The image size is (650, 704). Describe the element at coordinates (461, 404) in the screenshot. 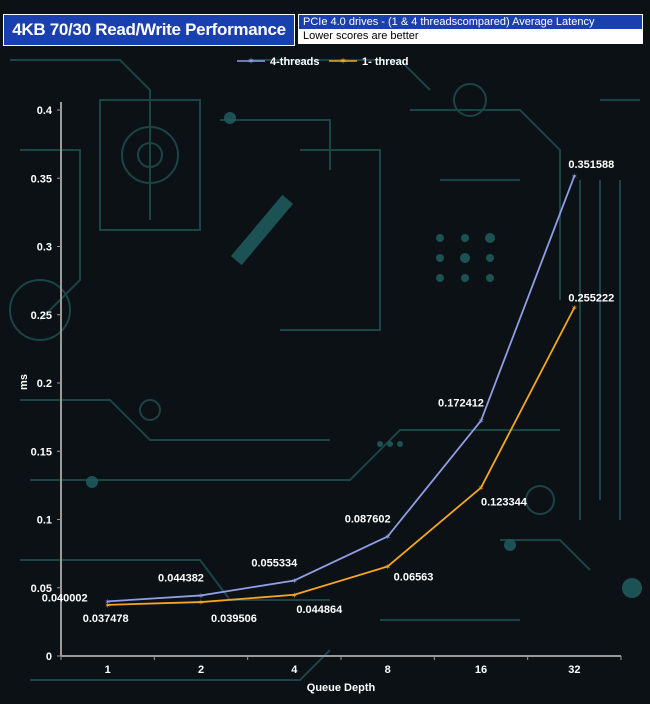

I see `data-label-4-threads: 0.172412` at that location.